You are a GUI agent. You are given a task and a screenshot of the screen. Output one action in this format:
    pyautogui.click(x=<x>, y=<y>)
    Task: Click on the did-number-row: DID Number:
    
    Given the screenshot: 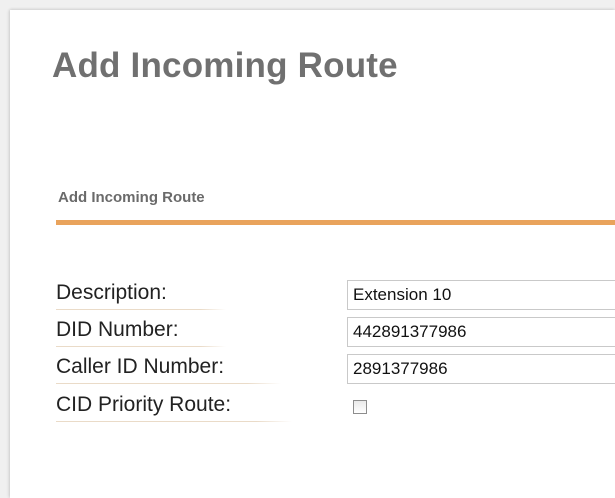 What is the action you would take?
    pyautogui.click(x=335, y=329)
    